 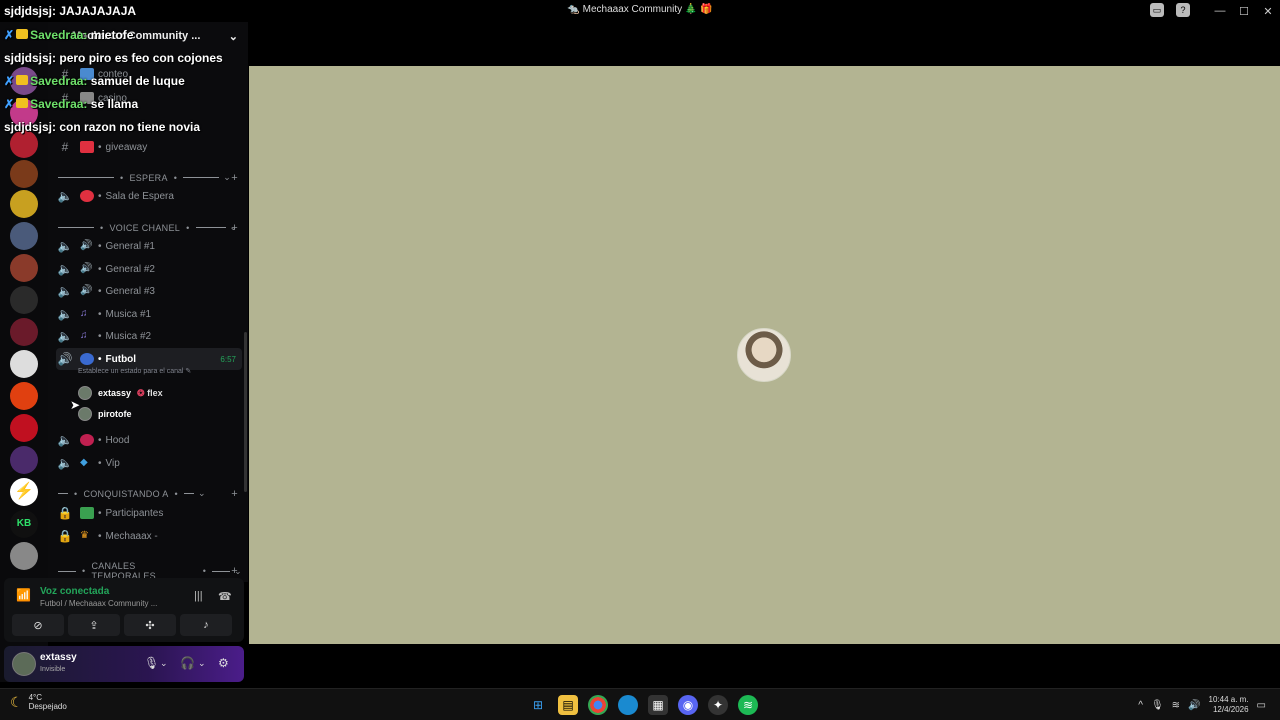 I want to click on window-titlebar: 🐀 Mechaaax Community 🎄 🎁 ▭ ? — ☐ ✕, so click(x=640, y=11).